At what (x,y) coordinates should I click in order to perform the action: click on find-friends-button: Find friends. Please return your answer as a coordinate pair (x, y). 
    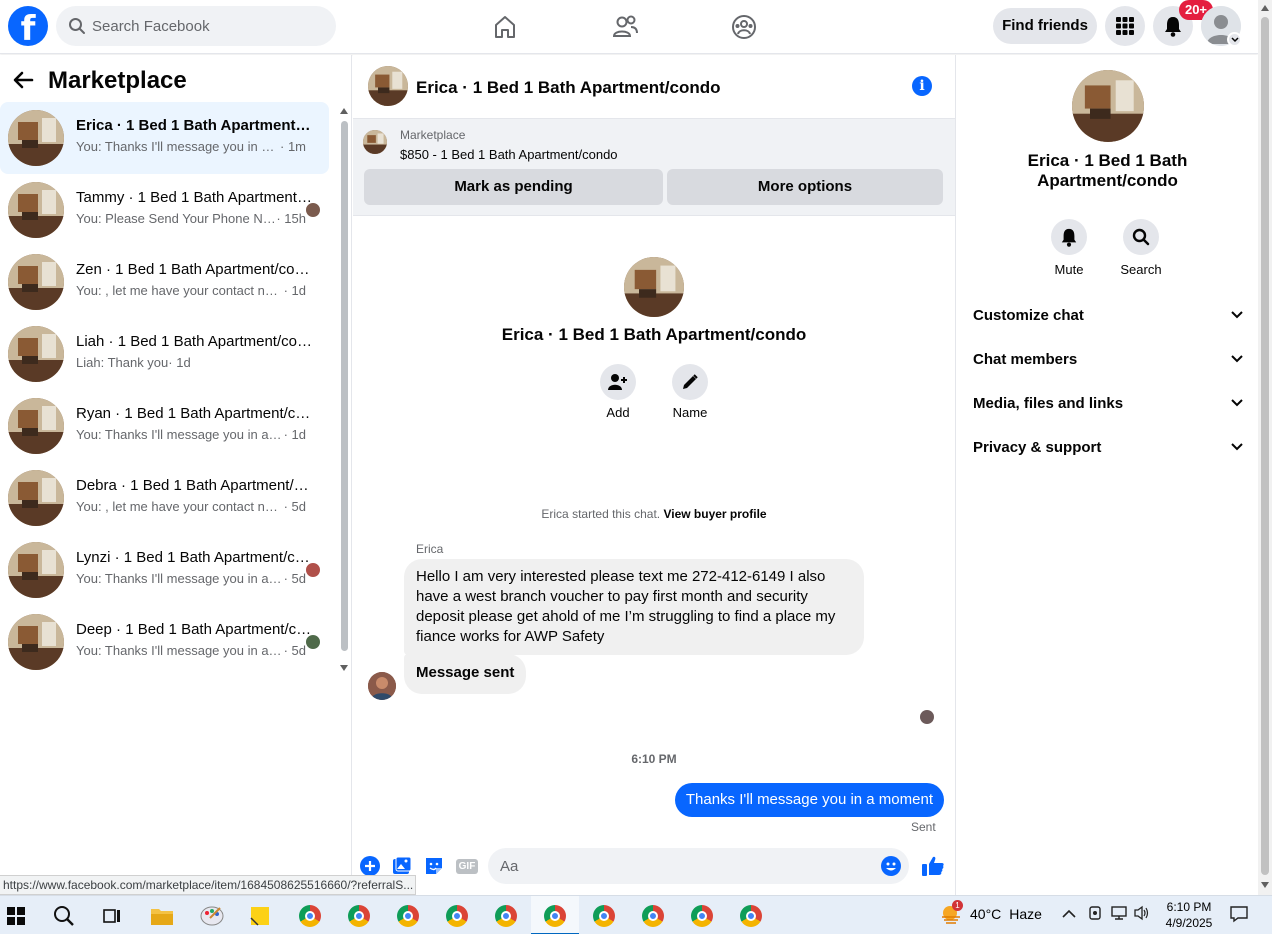
    Looking at the image, I should click on (1045, 26).